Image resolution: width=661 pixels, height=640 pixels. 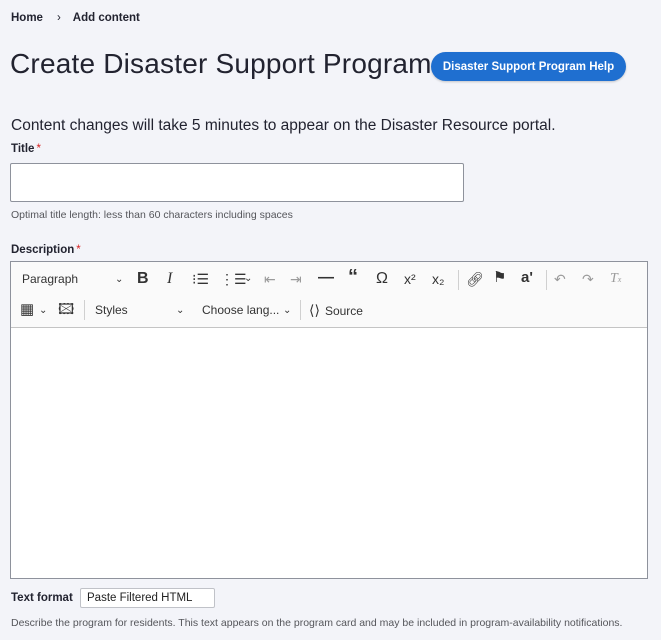 I want to click on anchor-flag-icon: ⚑, so click(x=499, y=278).